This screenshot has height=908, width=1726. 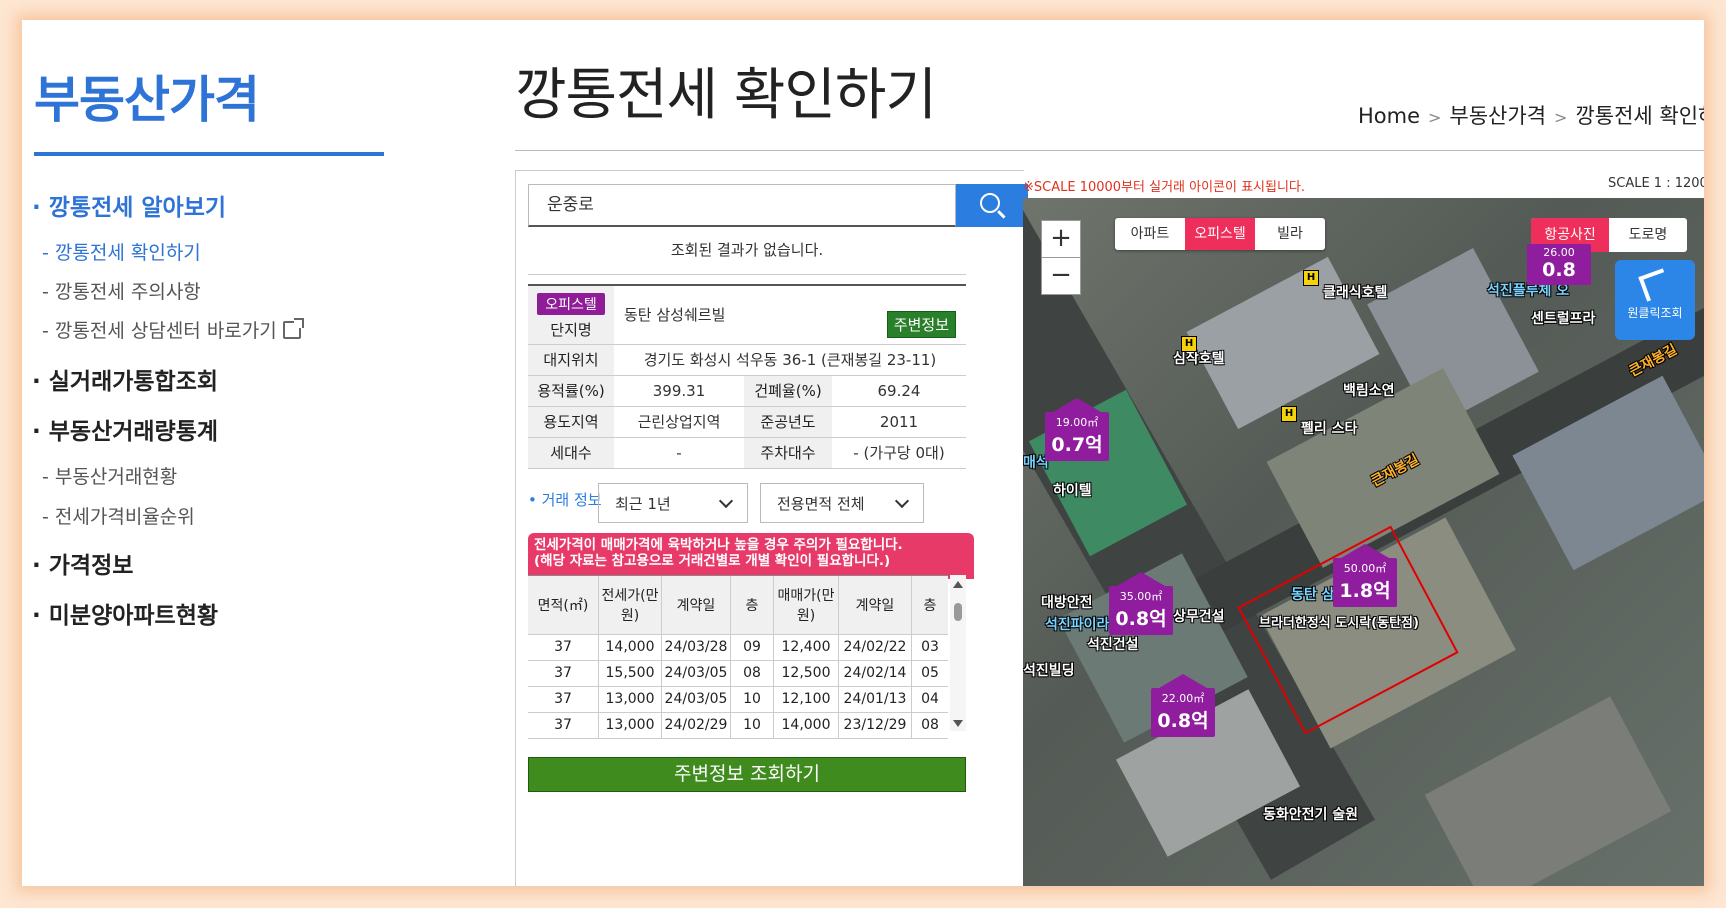 What do you see at coordinates (125, 379) in the screenshot?
I see `nav-realprice: · 실거래가통합조회` at bounding box center [125, 379].